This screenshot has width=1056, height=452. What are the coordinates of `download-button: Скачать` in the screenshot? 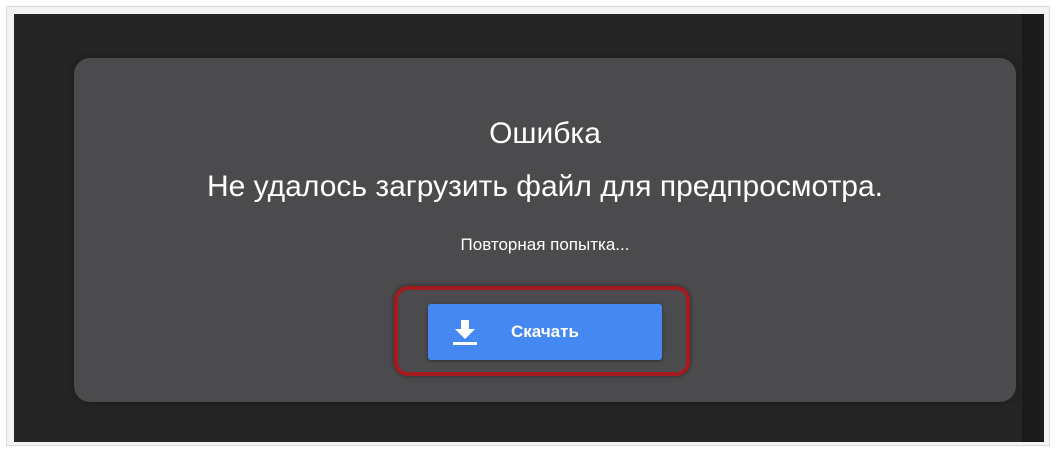 It's located at (545, 332).